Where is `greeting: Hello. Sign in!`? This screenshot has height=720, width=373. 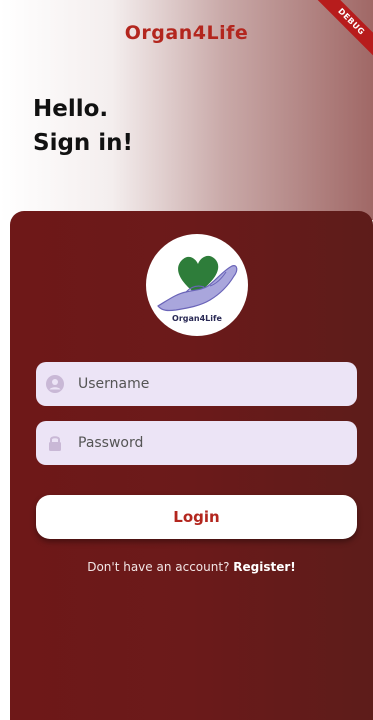 greeting: Hello. Sign in! is located at coordinates (83, 126).